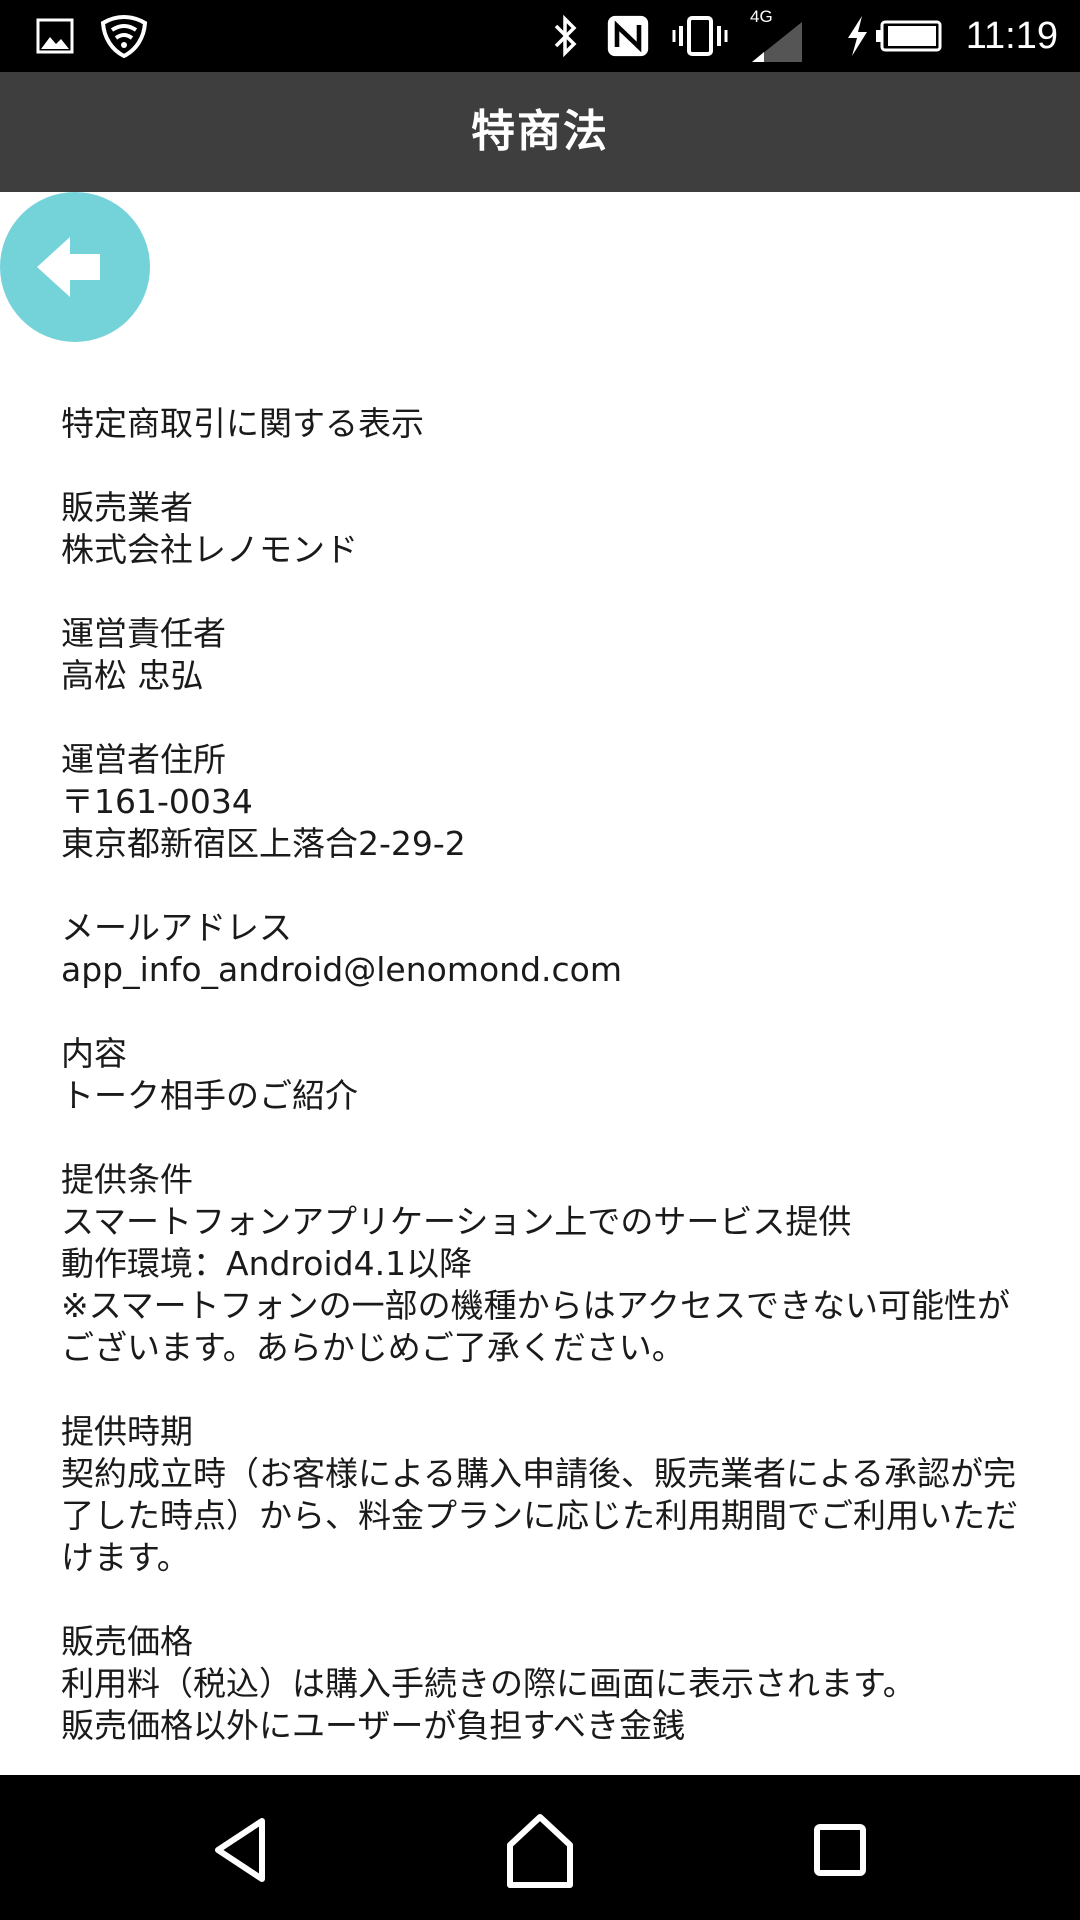  What do you see at coordinates (456, 1221) in the screenshot?
I see `section-text: スマートフォンアプリケーション上でのサービス提供` at bounding box center [456, 1221].